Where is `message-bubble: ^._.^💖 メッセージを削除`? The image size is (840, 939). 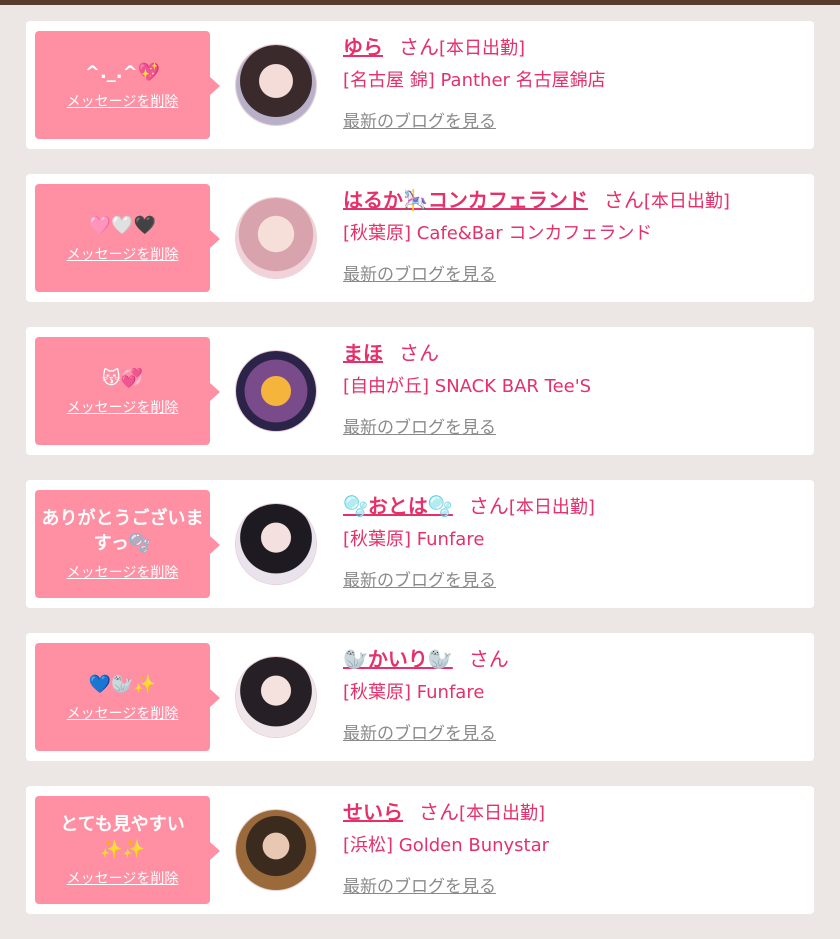 message-bubble: ^._.^💖 メッセージを削除 is located at coordinates (127, 85).